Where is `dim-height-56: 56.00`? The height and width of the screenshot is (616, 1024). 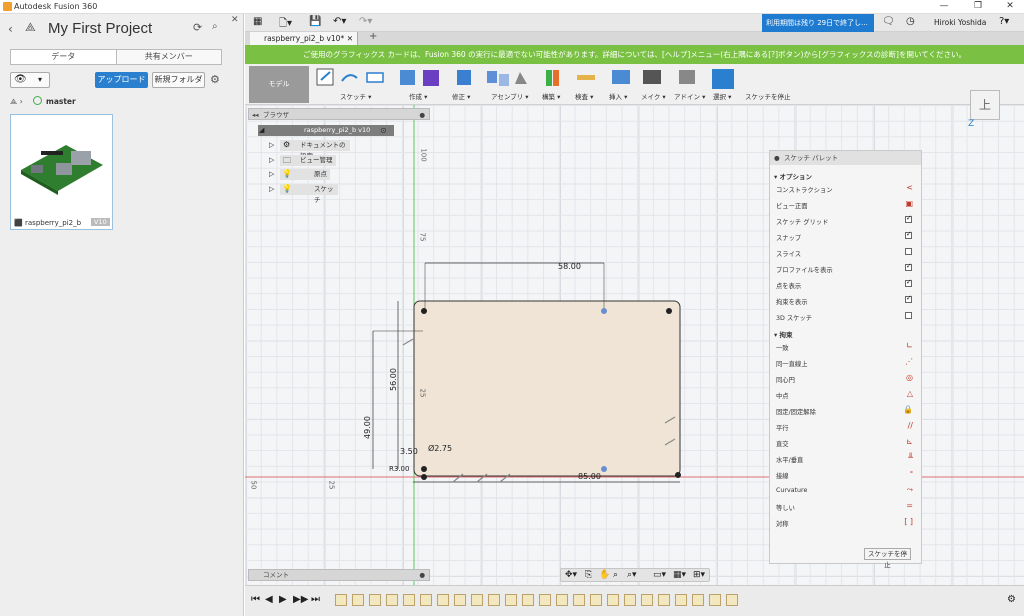 dim-height-56: 56.00 is located at coordinates (393, 379).